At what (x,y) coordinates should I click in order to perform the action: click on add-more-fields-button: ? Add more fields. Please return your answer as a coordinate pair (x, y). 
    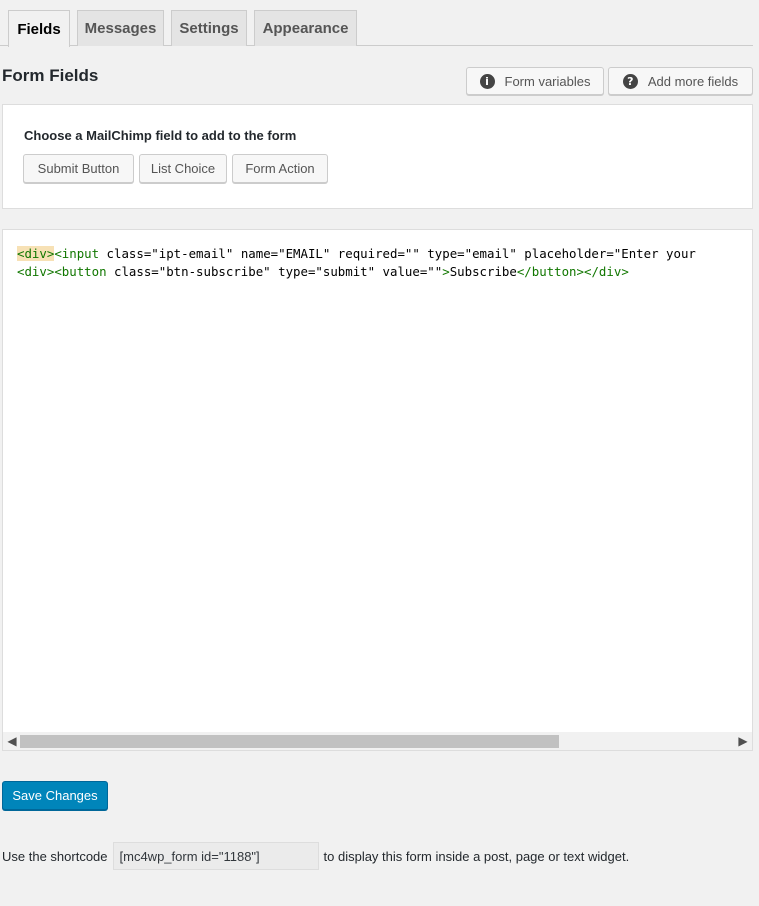
    Looking at the image, I should click on (680, 81).